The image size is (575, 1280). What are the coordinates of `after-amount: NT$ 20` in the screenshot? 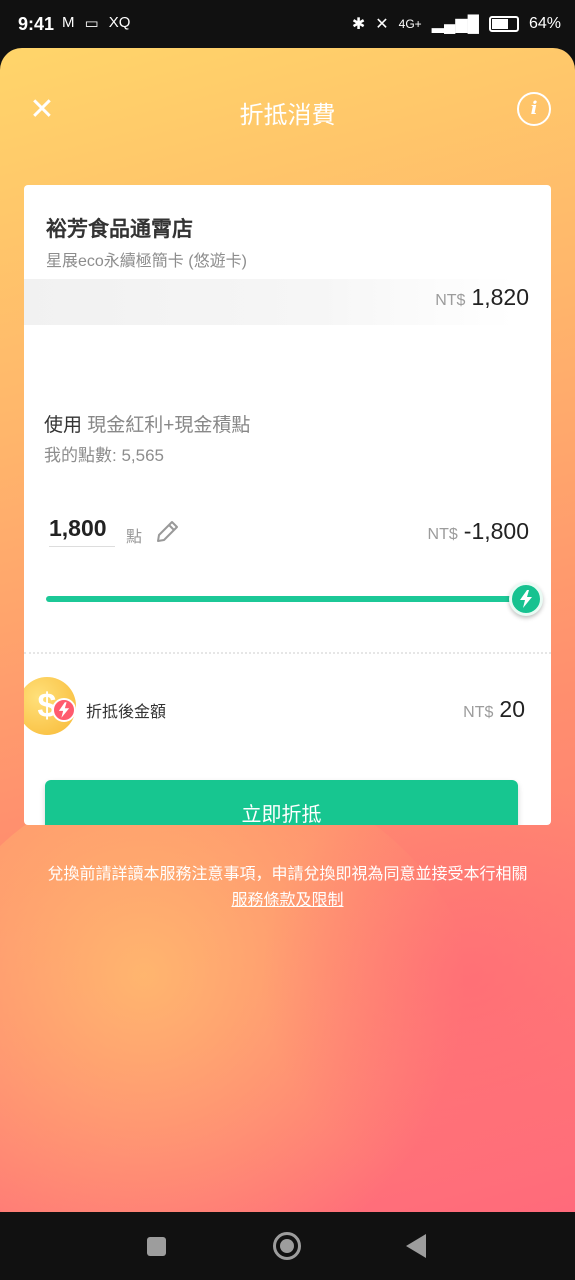 It's located at (494, 709).